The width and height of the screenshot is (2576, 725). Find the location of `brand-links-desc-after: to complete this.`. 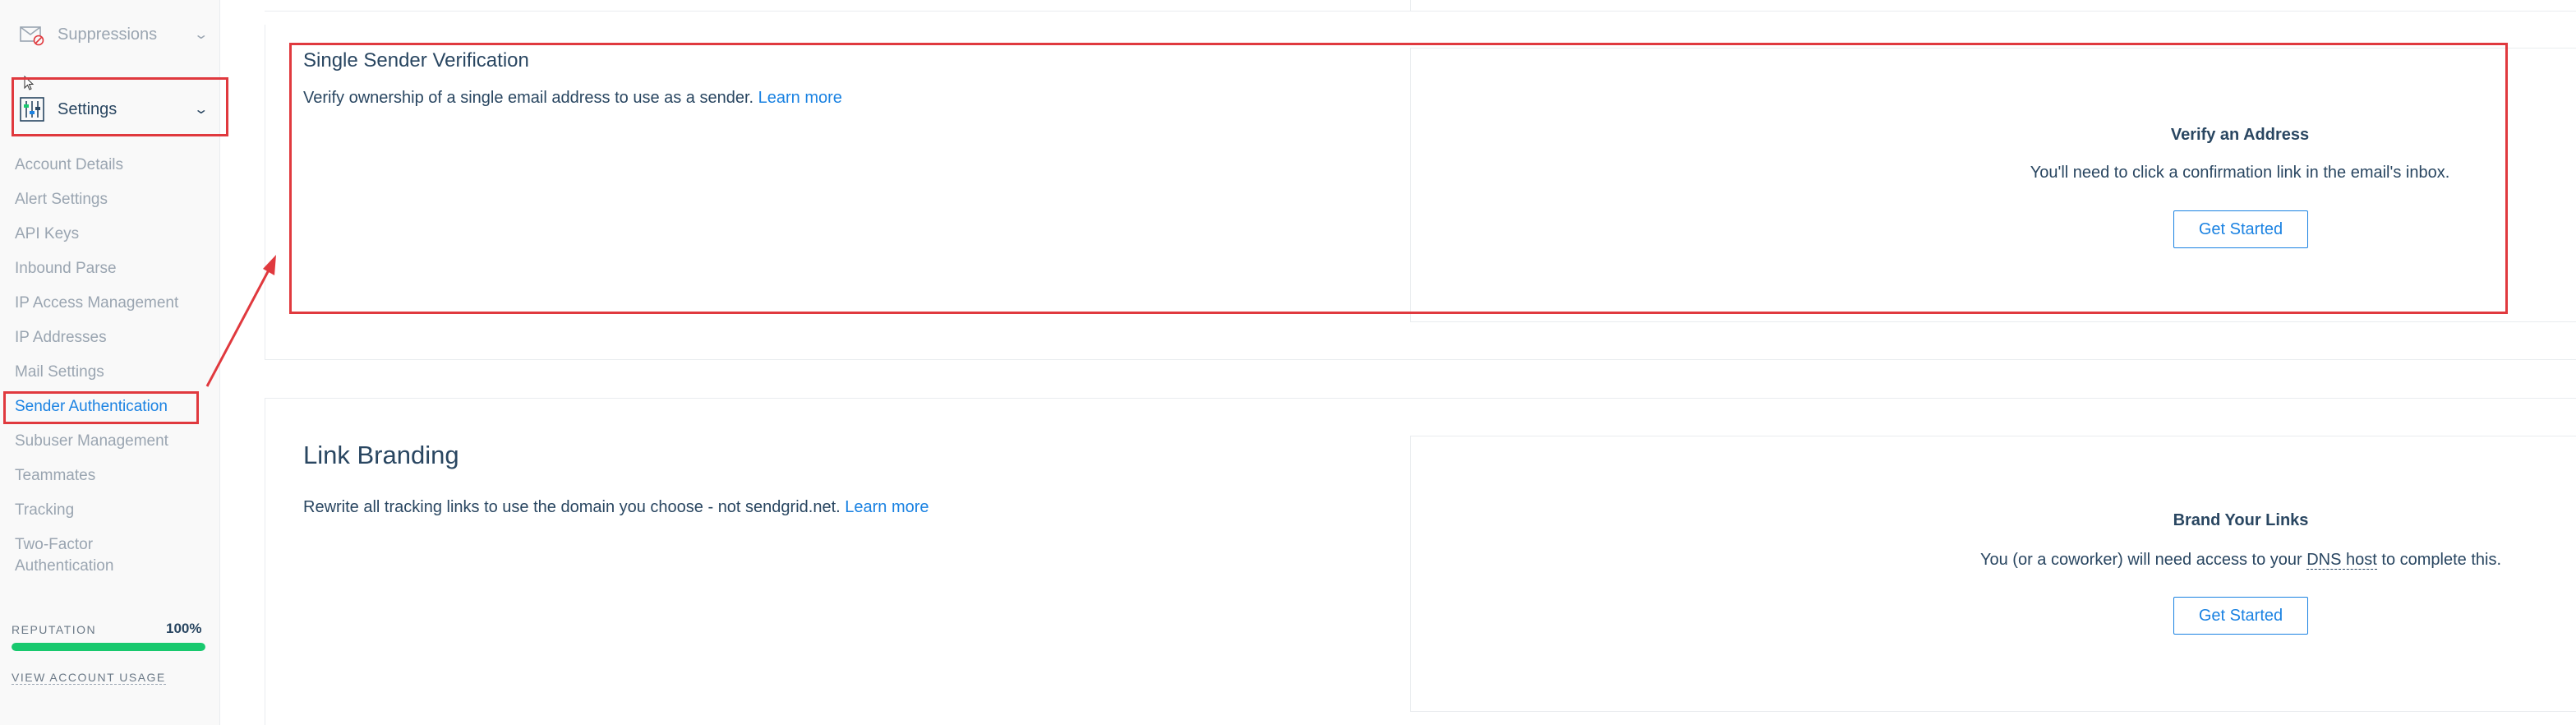

brand-links-desc-after: to complete this. is located at coordinates (2441, 560).